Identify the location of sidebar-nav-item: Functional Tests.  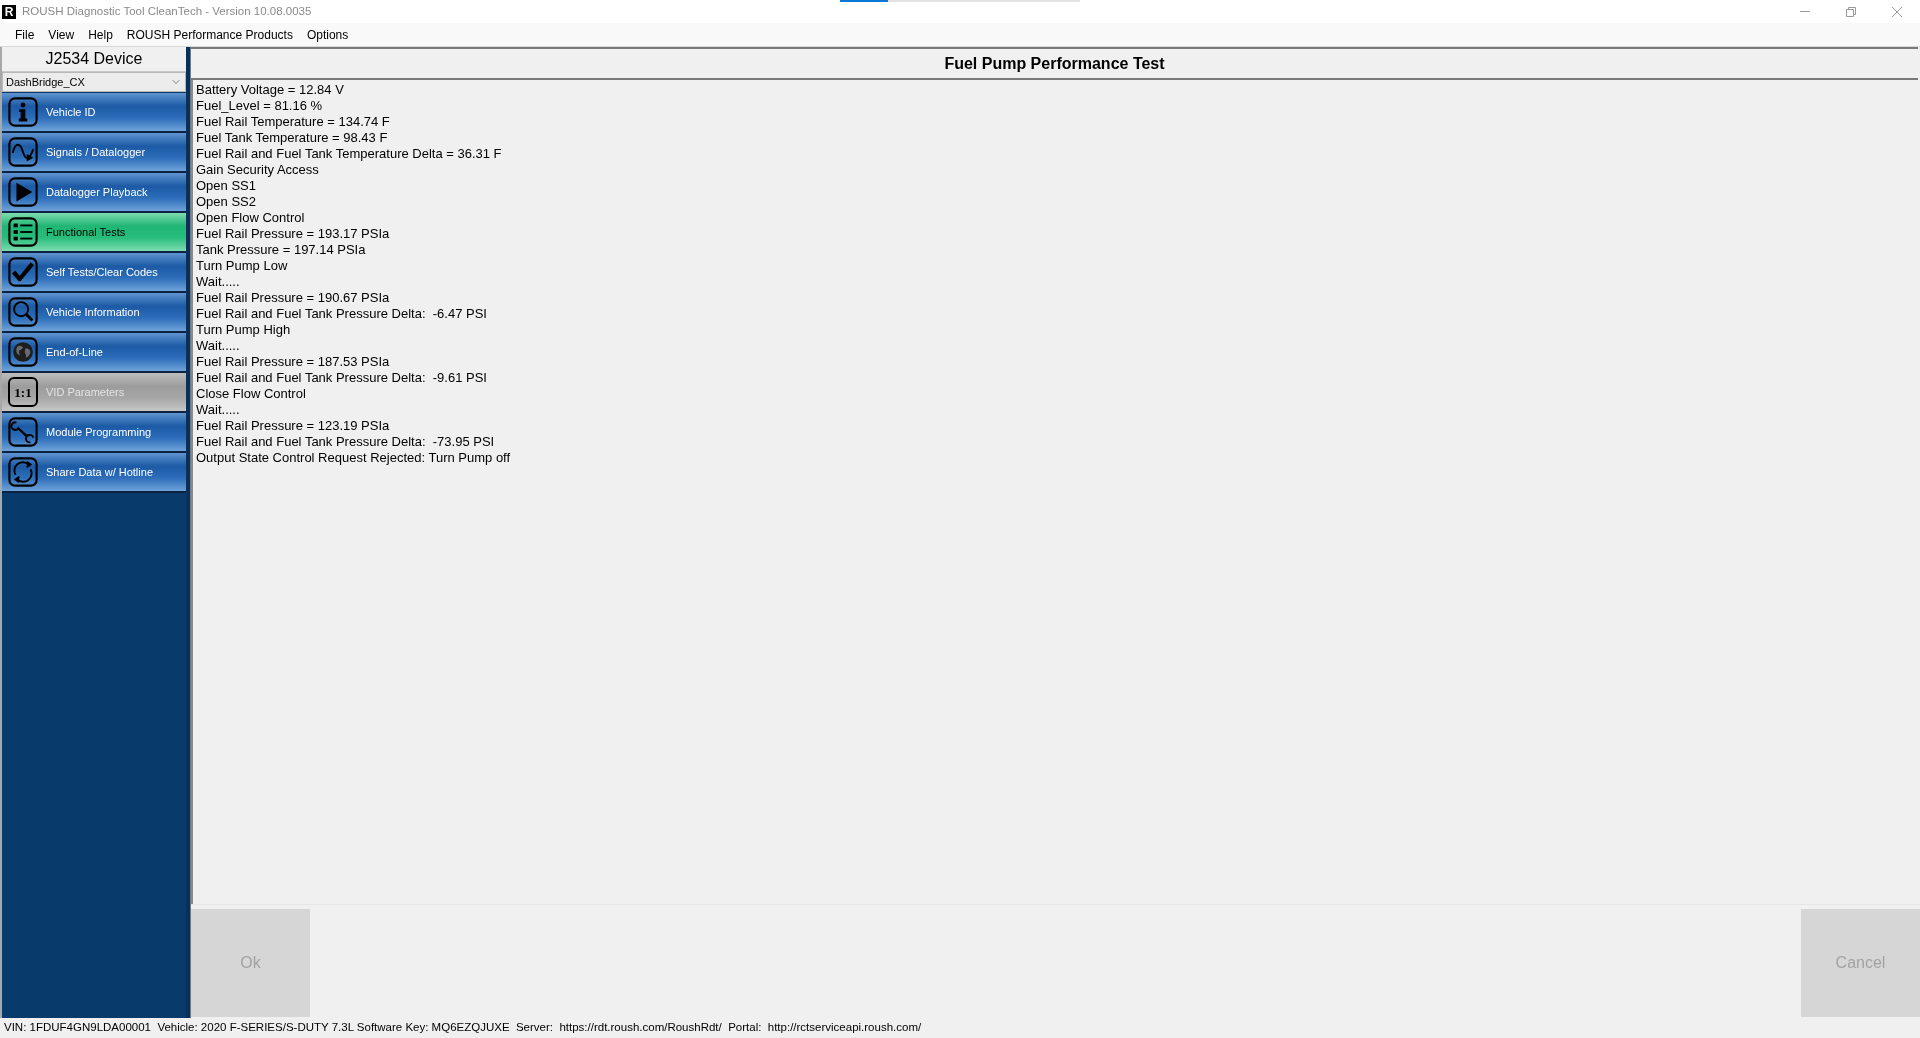
(94, 233).